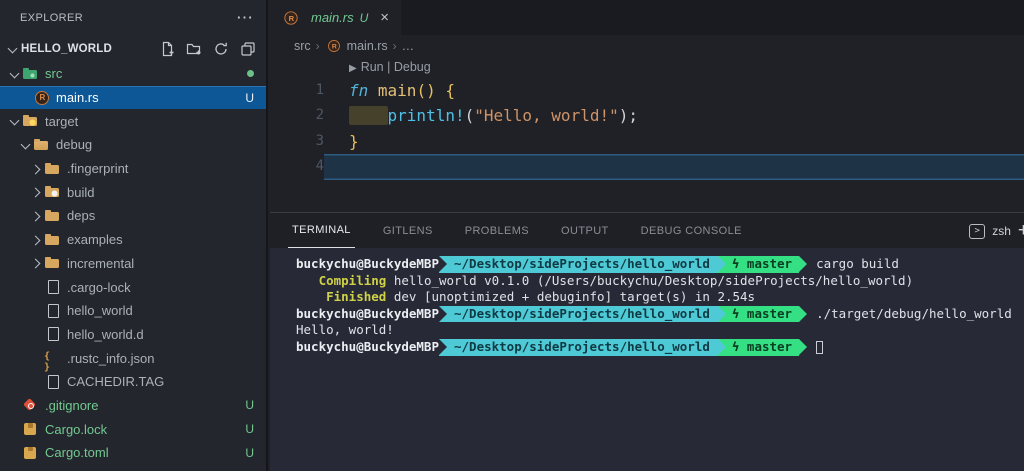 This screenshot has height=471, width=1024. I want to click on panel-tab-gitlens: GITLENS, so click(408, 236).